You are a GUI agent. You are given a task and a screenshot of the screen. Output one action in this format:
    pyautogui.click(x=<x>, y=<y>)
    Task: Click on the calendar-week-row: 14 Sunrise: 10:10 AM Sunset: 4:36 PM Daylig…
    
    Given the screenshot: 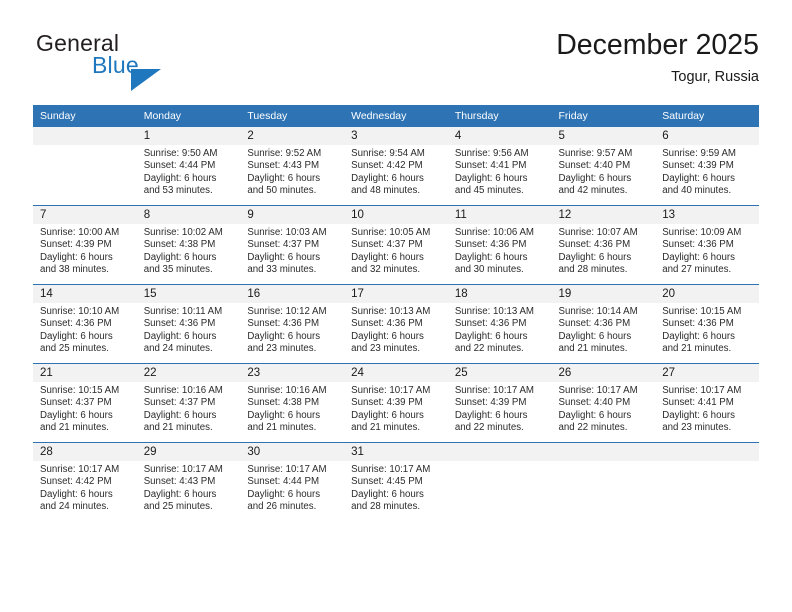 What is the action you would take?
    pyautogui.click(x=396, y=324)
    